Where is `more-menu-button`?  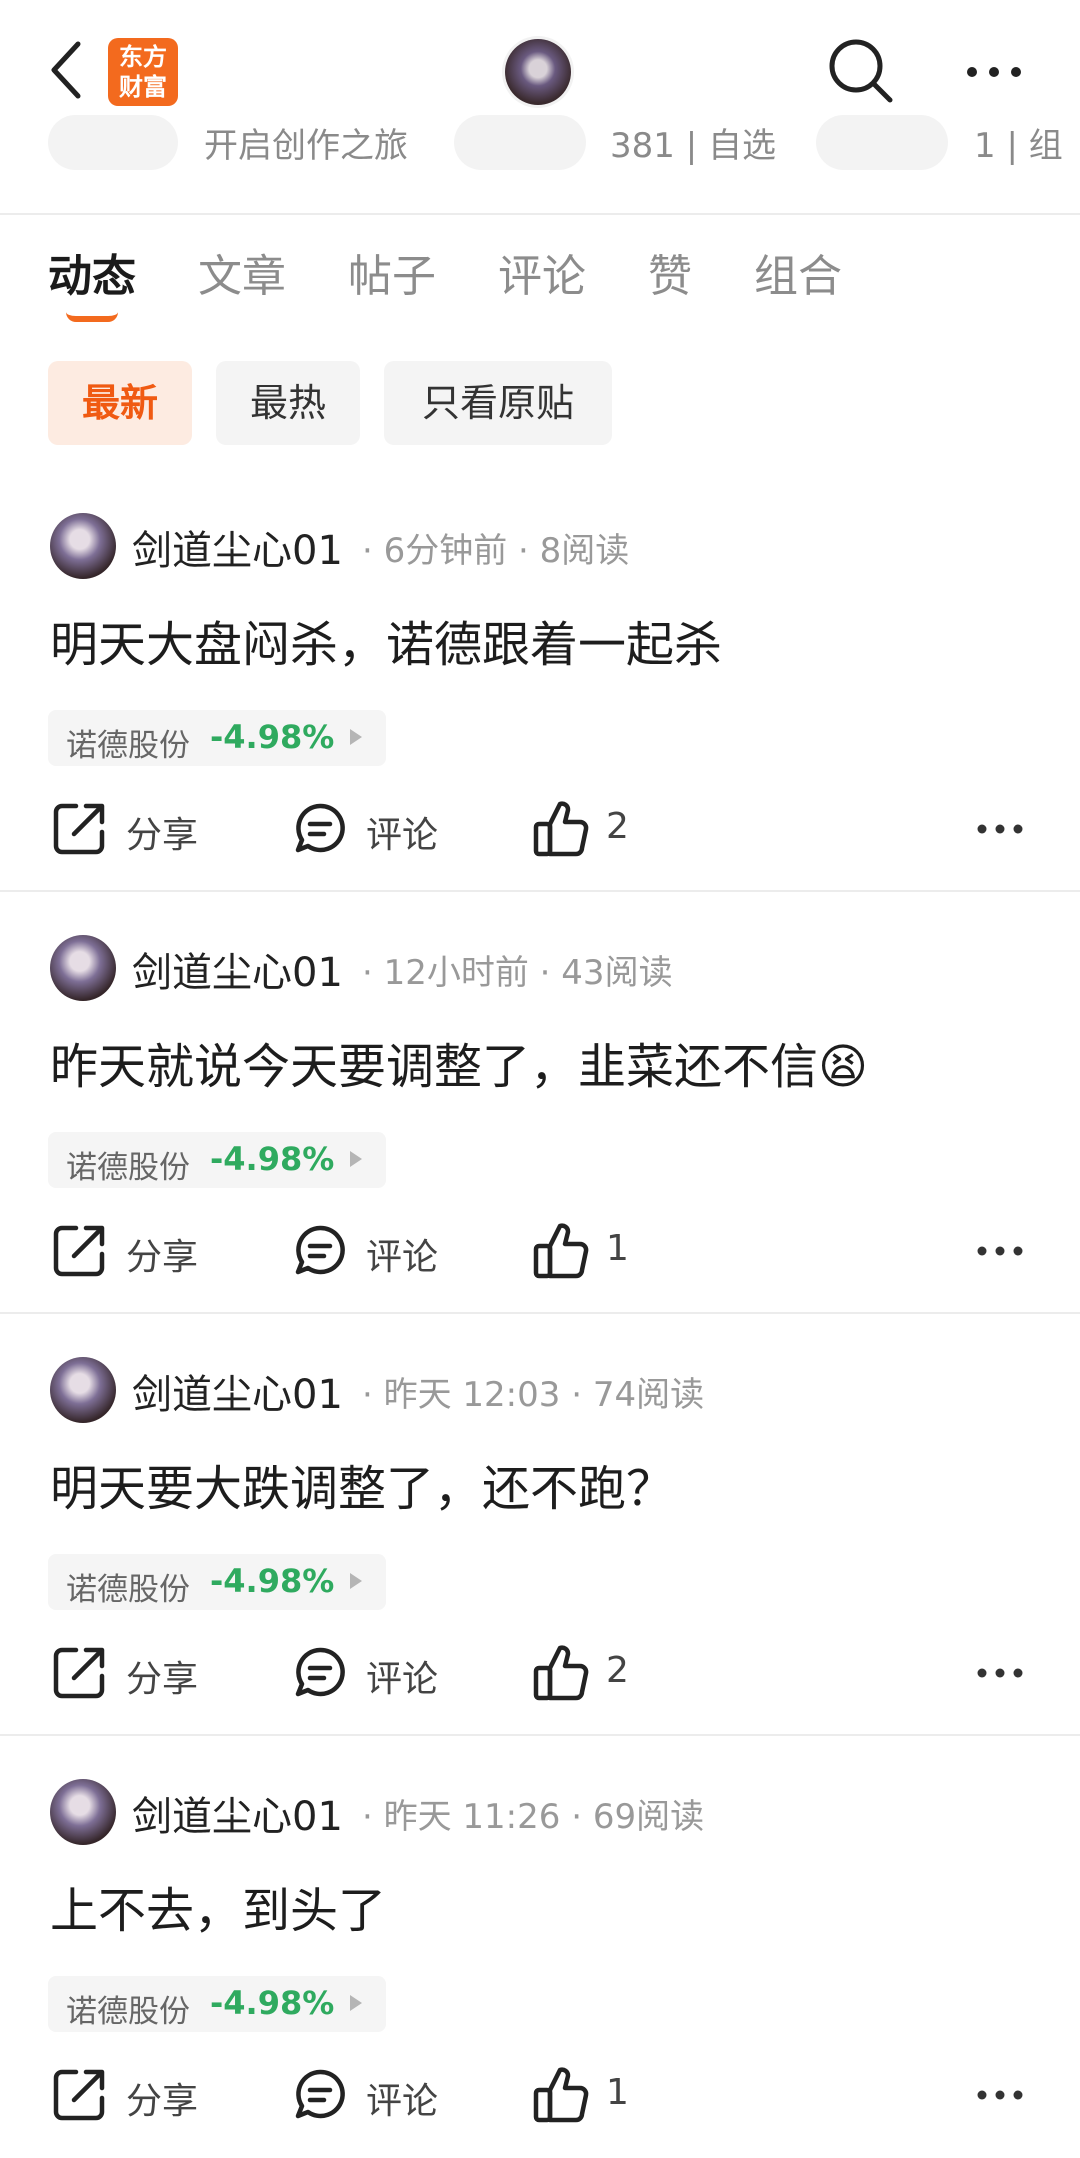 more-menu-button is located at coordinates (994, 72).